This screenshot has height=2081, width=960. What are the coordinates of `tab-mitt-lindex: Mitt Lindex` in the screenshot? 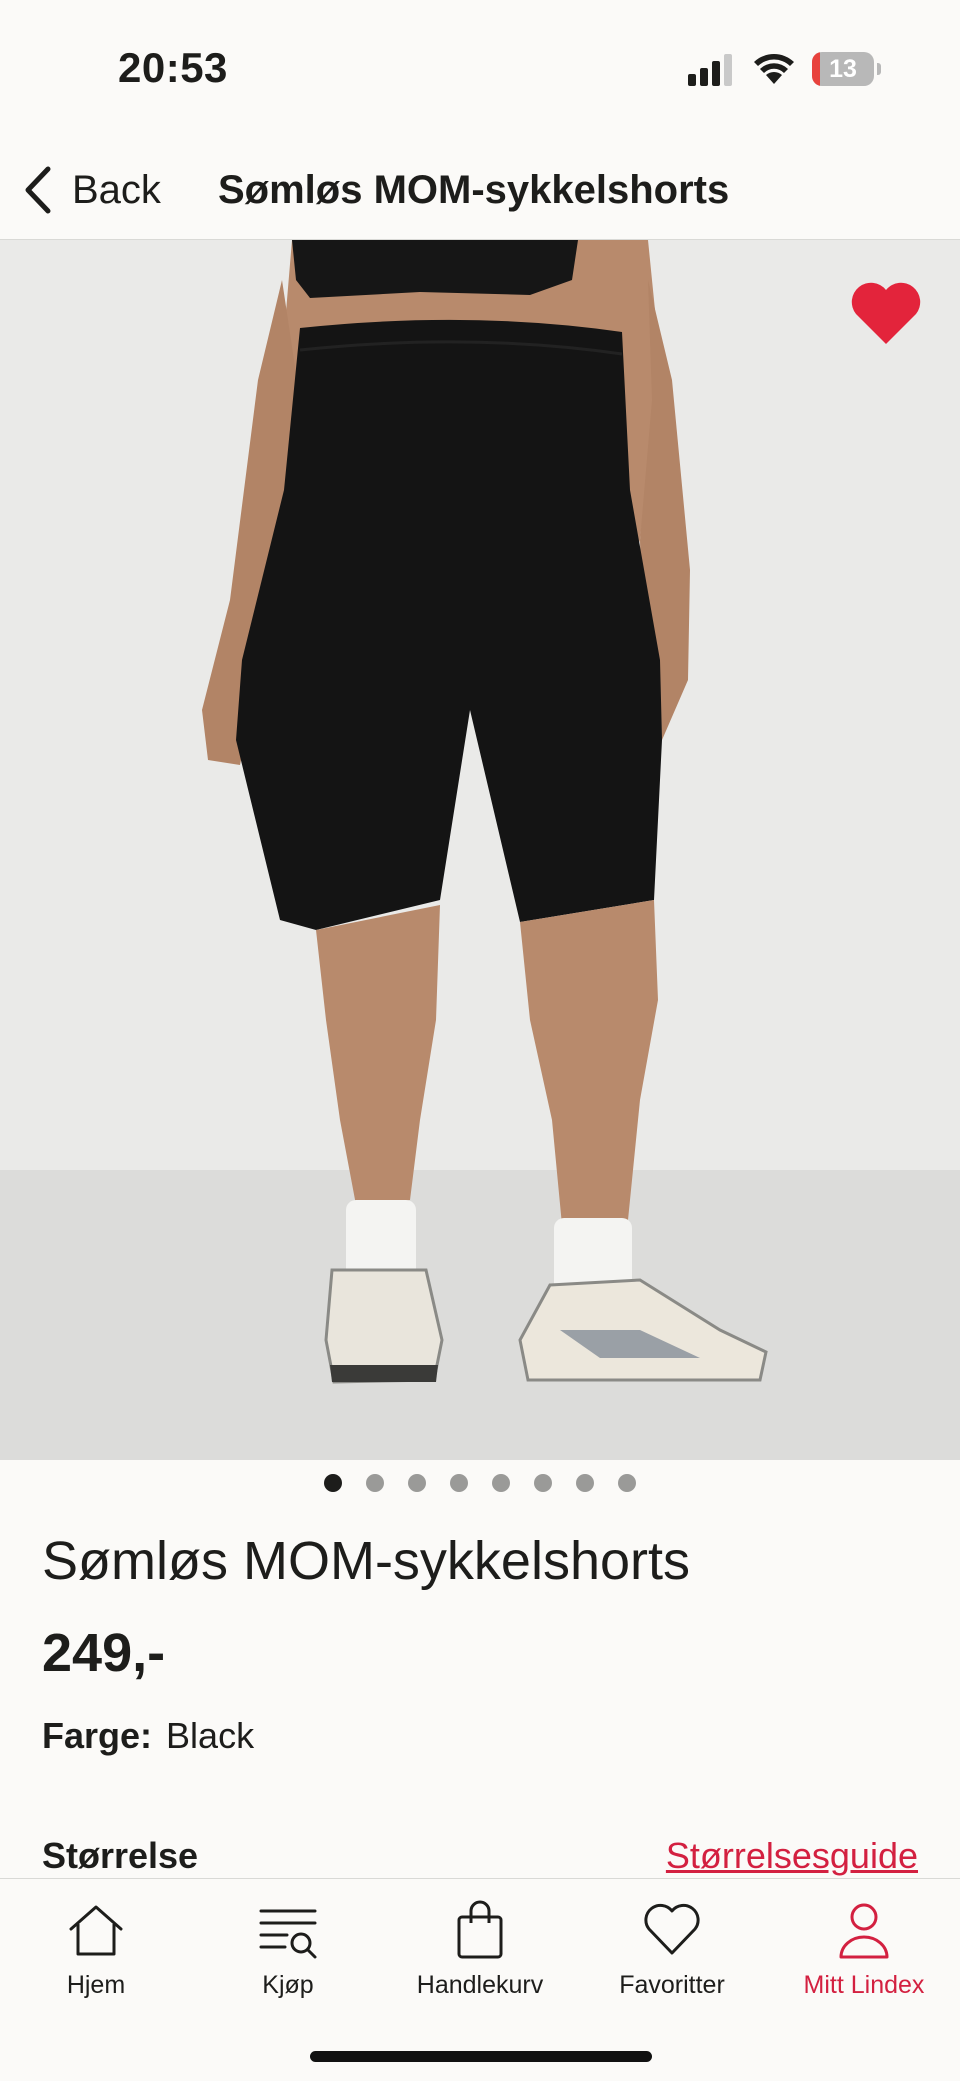 It's located at (864, 1954).